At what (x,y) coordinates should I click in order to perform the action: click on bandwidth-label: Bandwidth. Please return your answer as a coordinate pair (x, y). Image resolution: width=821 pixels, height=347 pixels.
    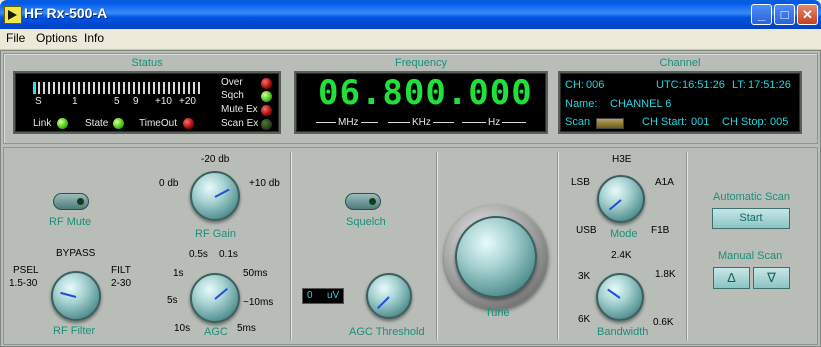
    Looking at the image, I should click on (623, 332).